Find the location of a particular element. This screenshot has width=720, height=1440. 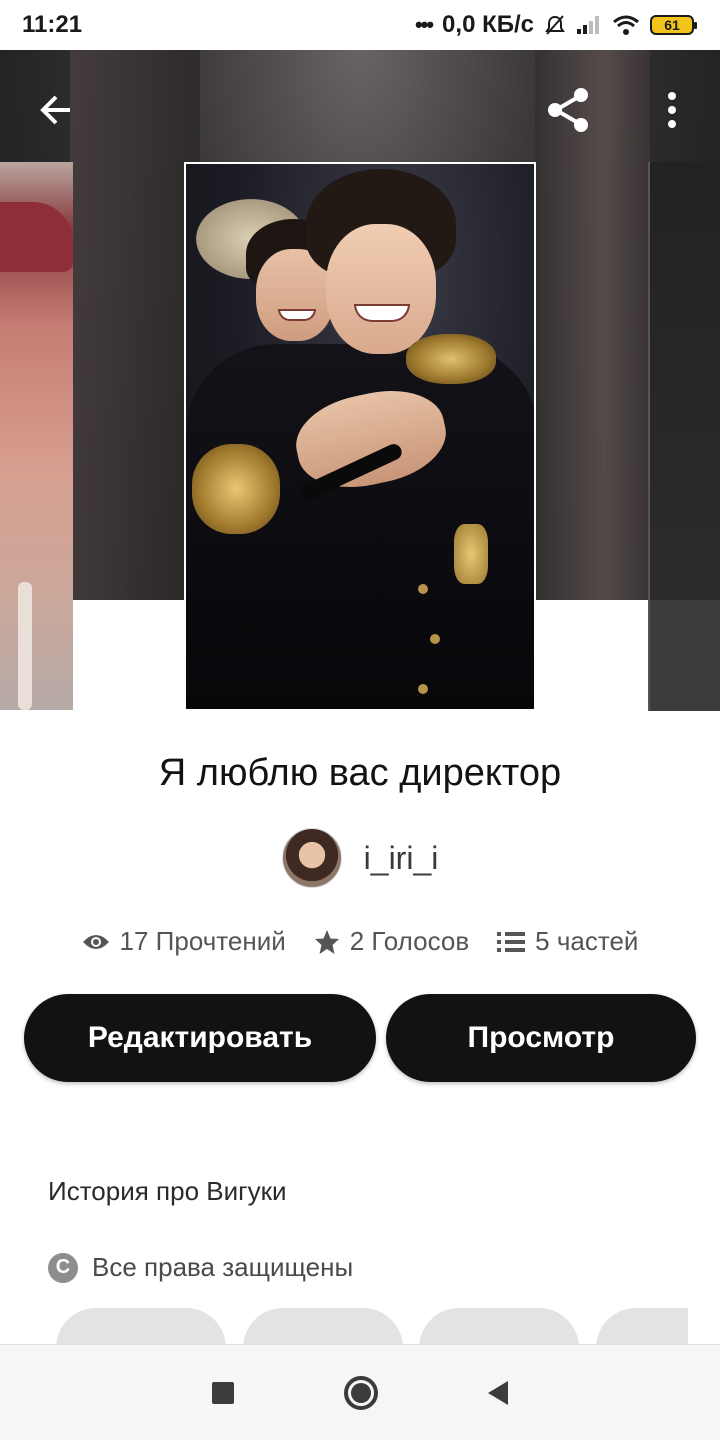

parts-stat: 5 частей is located at coordinates (567, 941).